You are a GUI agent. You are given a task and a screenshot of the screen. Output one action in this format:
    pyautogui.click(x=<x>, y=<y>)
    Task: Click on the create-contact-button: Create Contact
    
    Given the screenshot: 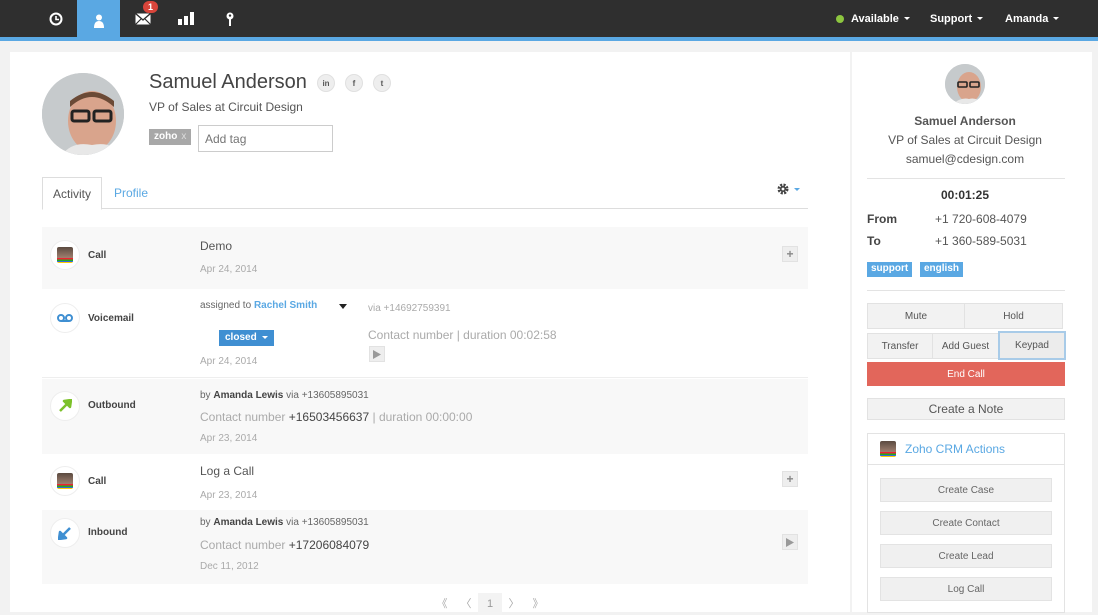 What is the action you would take?
    pyautogui.click(x=966, y=523)
    